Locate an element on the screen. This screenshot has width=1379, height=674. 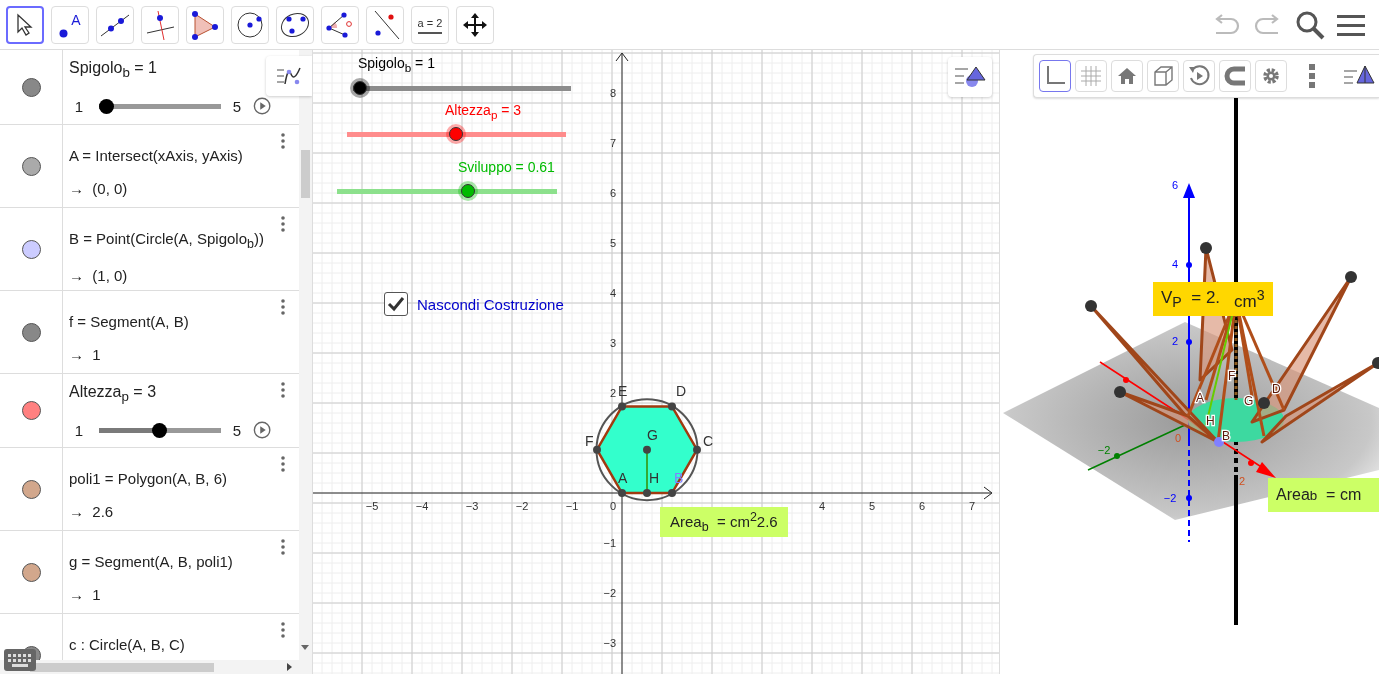
pyramid-style-icon is located at coordinates (1359, 76).